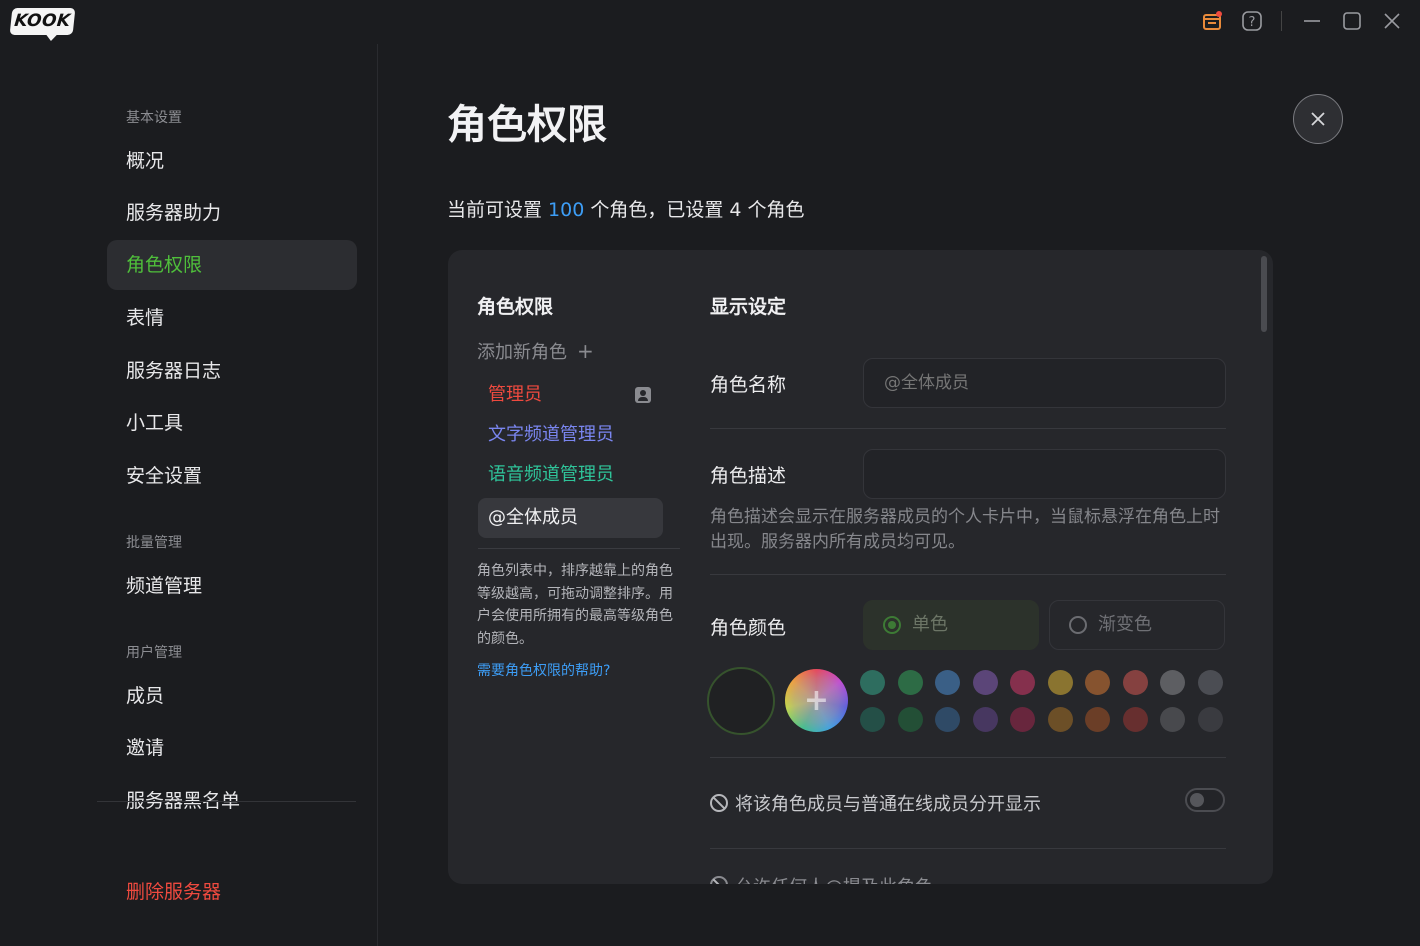 The height and width of the screenshot is (946, 1420). What do you see at coordinates (232, 265) in the screenshot?
I see `sidebar-item-roles: 角色权限` at bounding box center [232, 265].